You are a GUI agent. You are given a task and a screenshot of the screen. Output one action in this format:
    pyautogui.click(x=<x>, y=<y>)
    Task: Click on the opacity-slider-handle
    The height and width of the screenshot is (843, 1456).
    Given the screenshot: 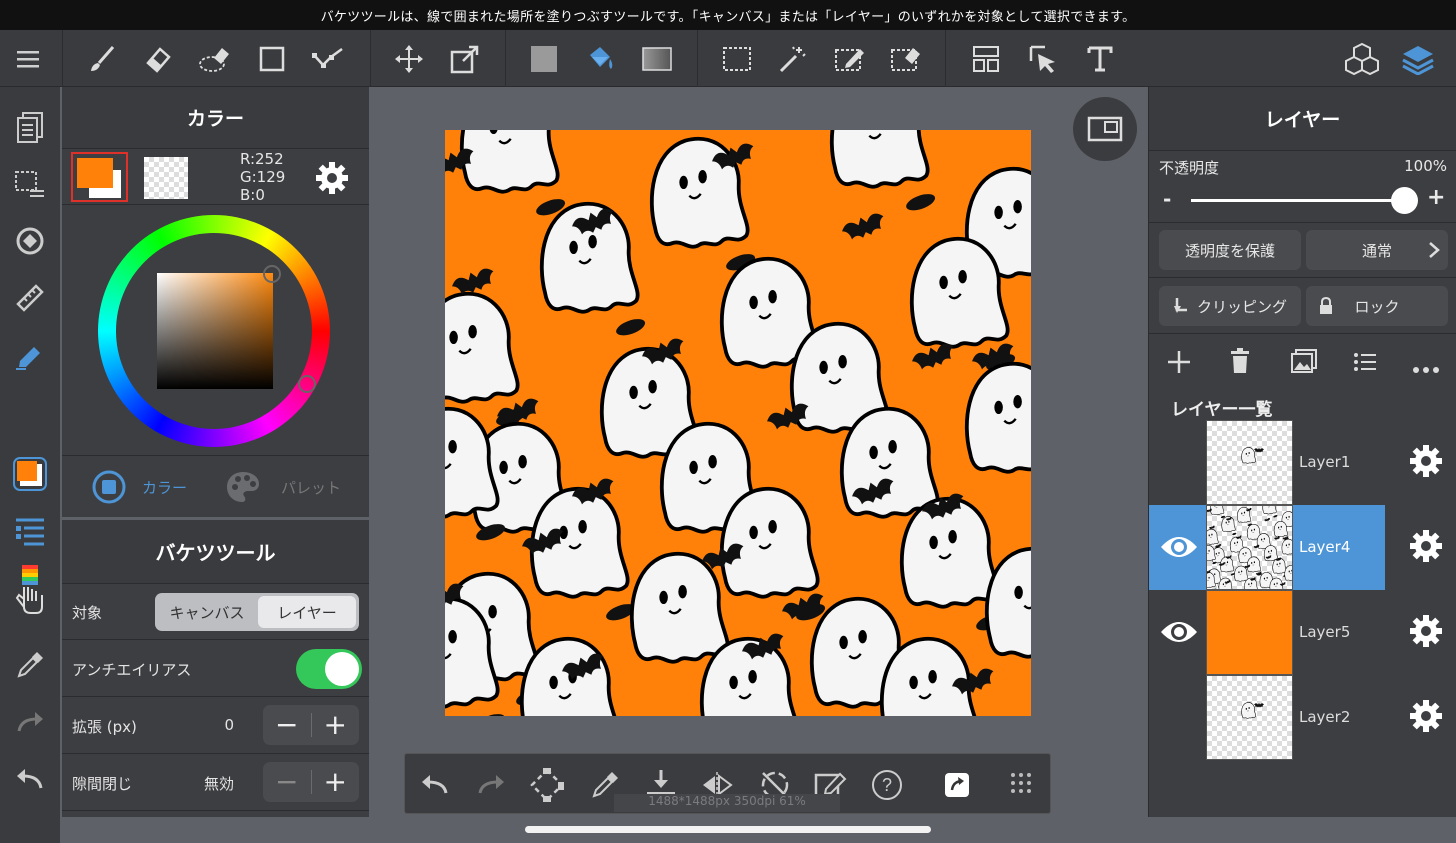 What is the action you would take?
    pyautogui.click(x=1404, y=200)
    